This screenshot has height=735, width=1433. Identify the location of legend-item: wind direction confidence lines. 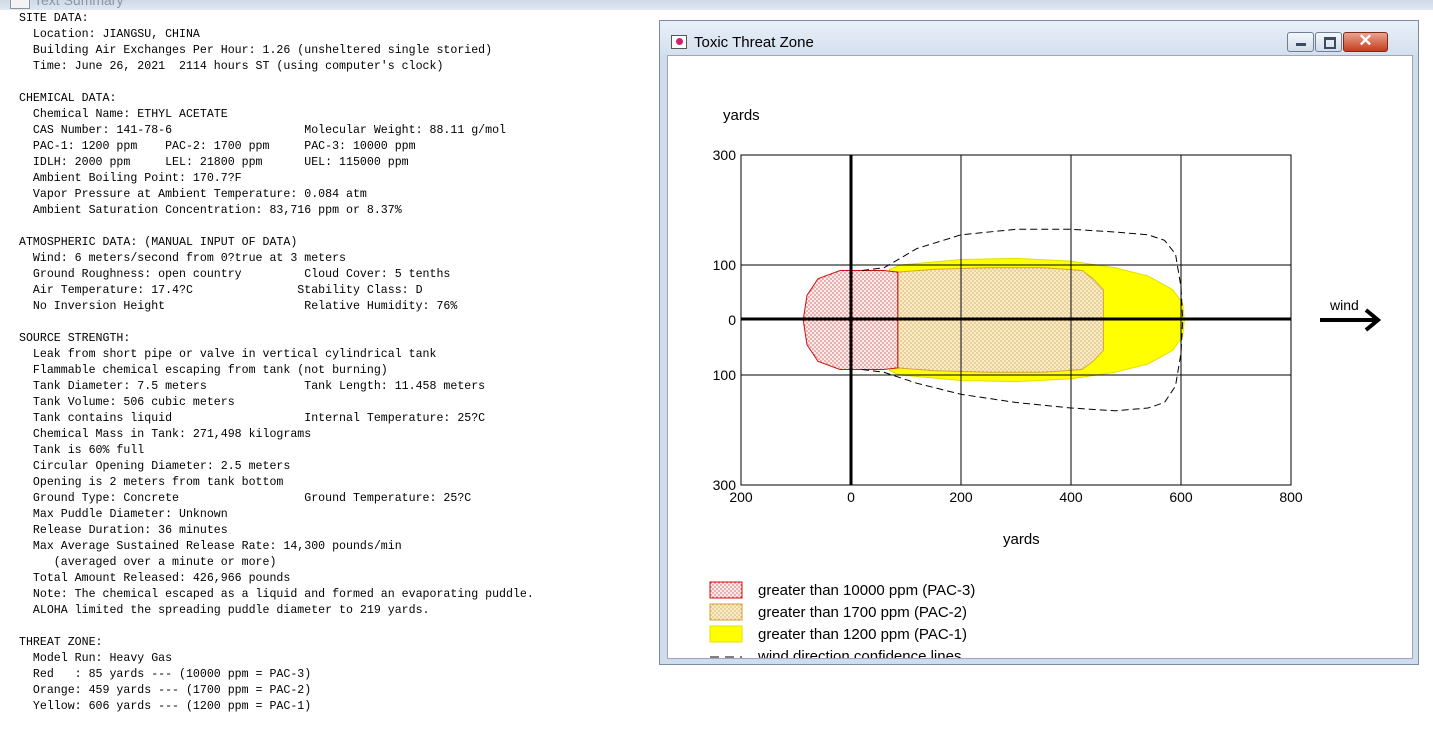
(835, 656).